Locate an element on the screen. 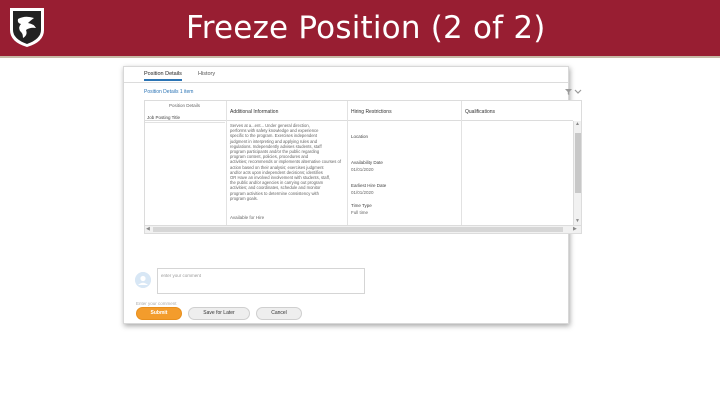 The image size is (720, 405). save-for-later-button: Save for Later is located at coordinates (219, 313).